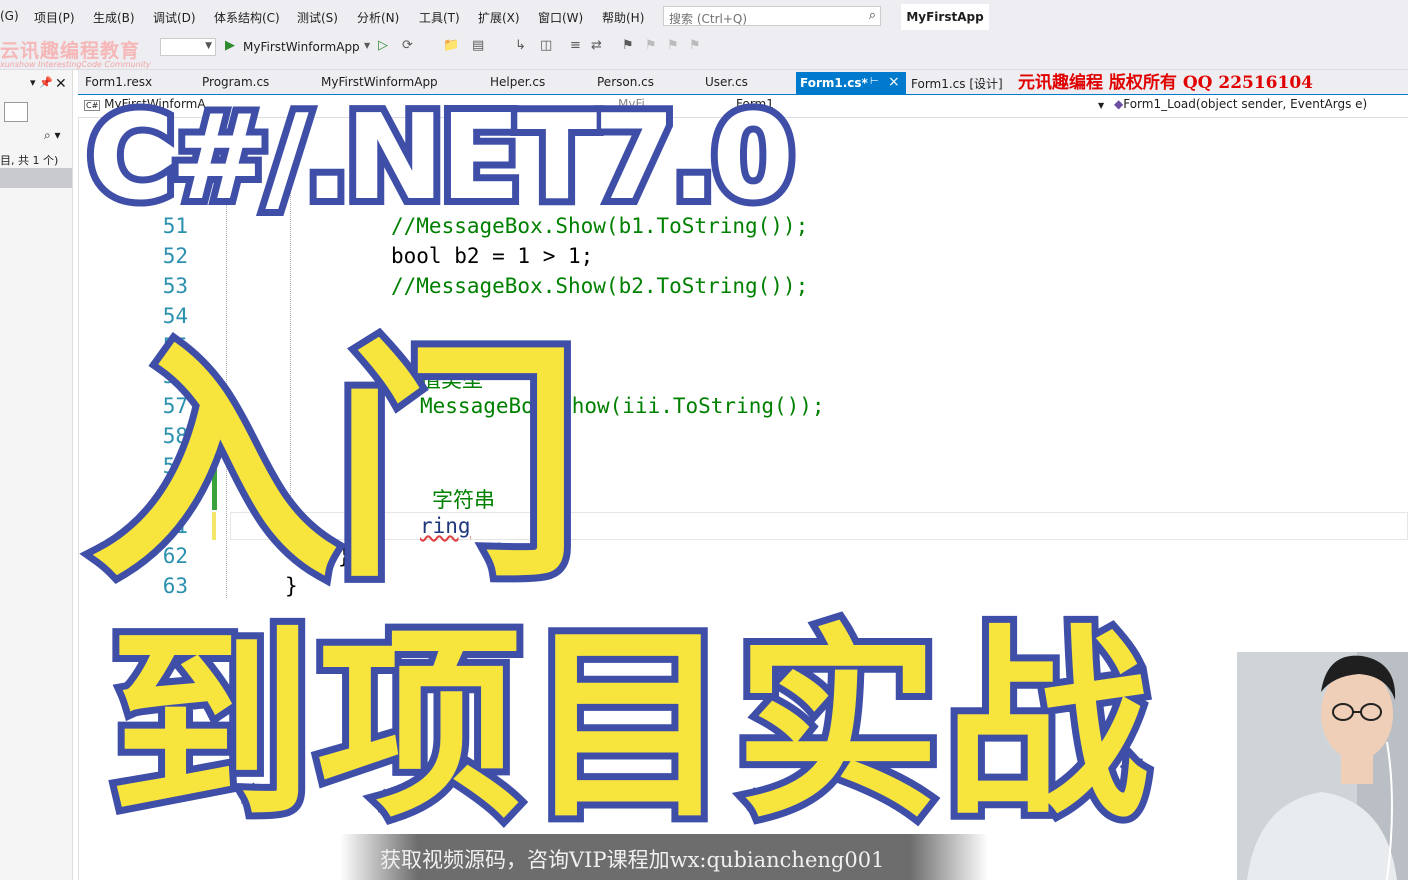  Describe the element at coordinates (1119, 104) in the screenshot. I see `method-icon: ◆` at that location.